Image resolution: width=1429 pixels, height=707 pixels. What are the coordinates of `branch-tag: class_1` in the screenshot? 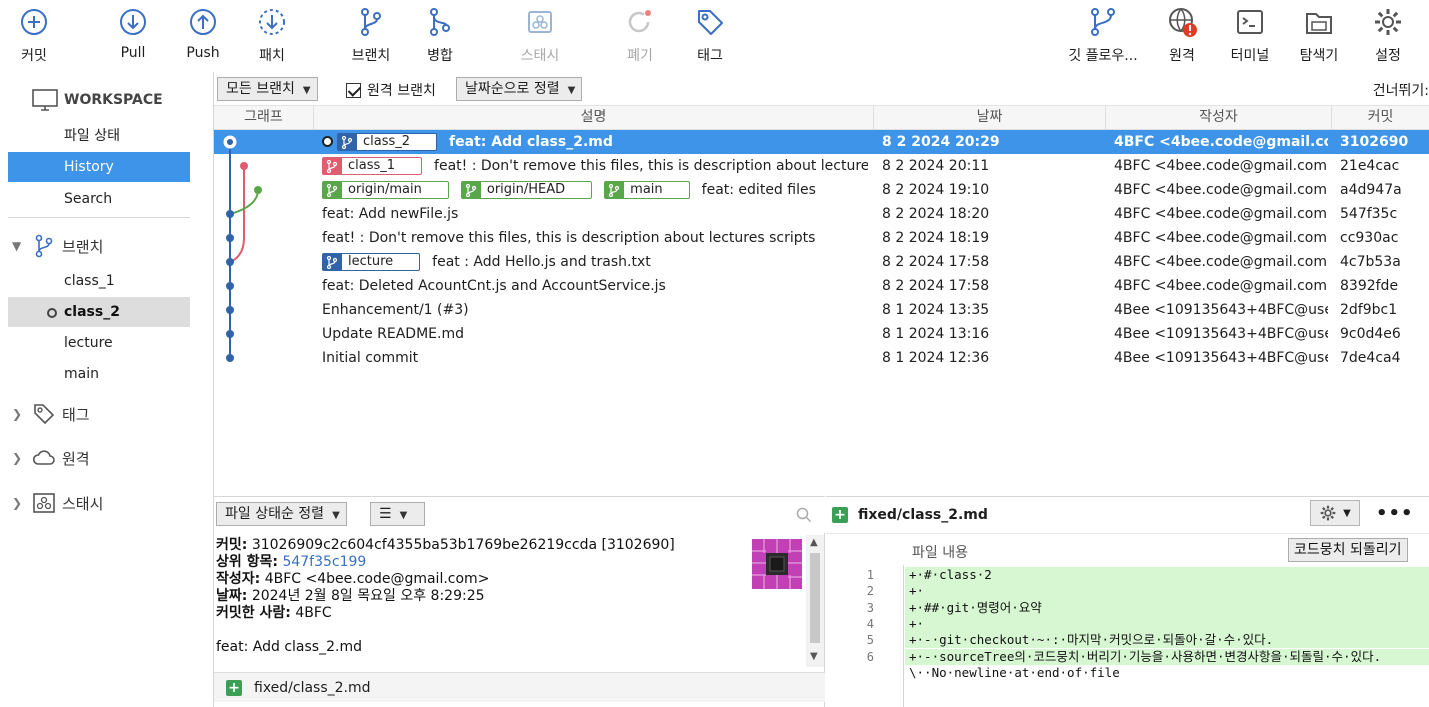 It's located at (372, 166).